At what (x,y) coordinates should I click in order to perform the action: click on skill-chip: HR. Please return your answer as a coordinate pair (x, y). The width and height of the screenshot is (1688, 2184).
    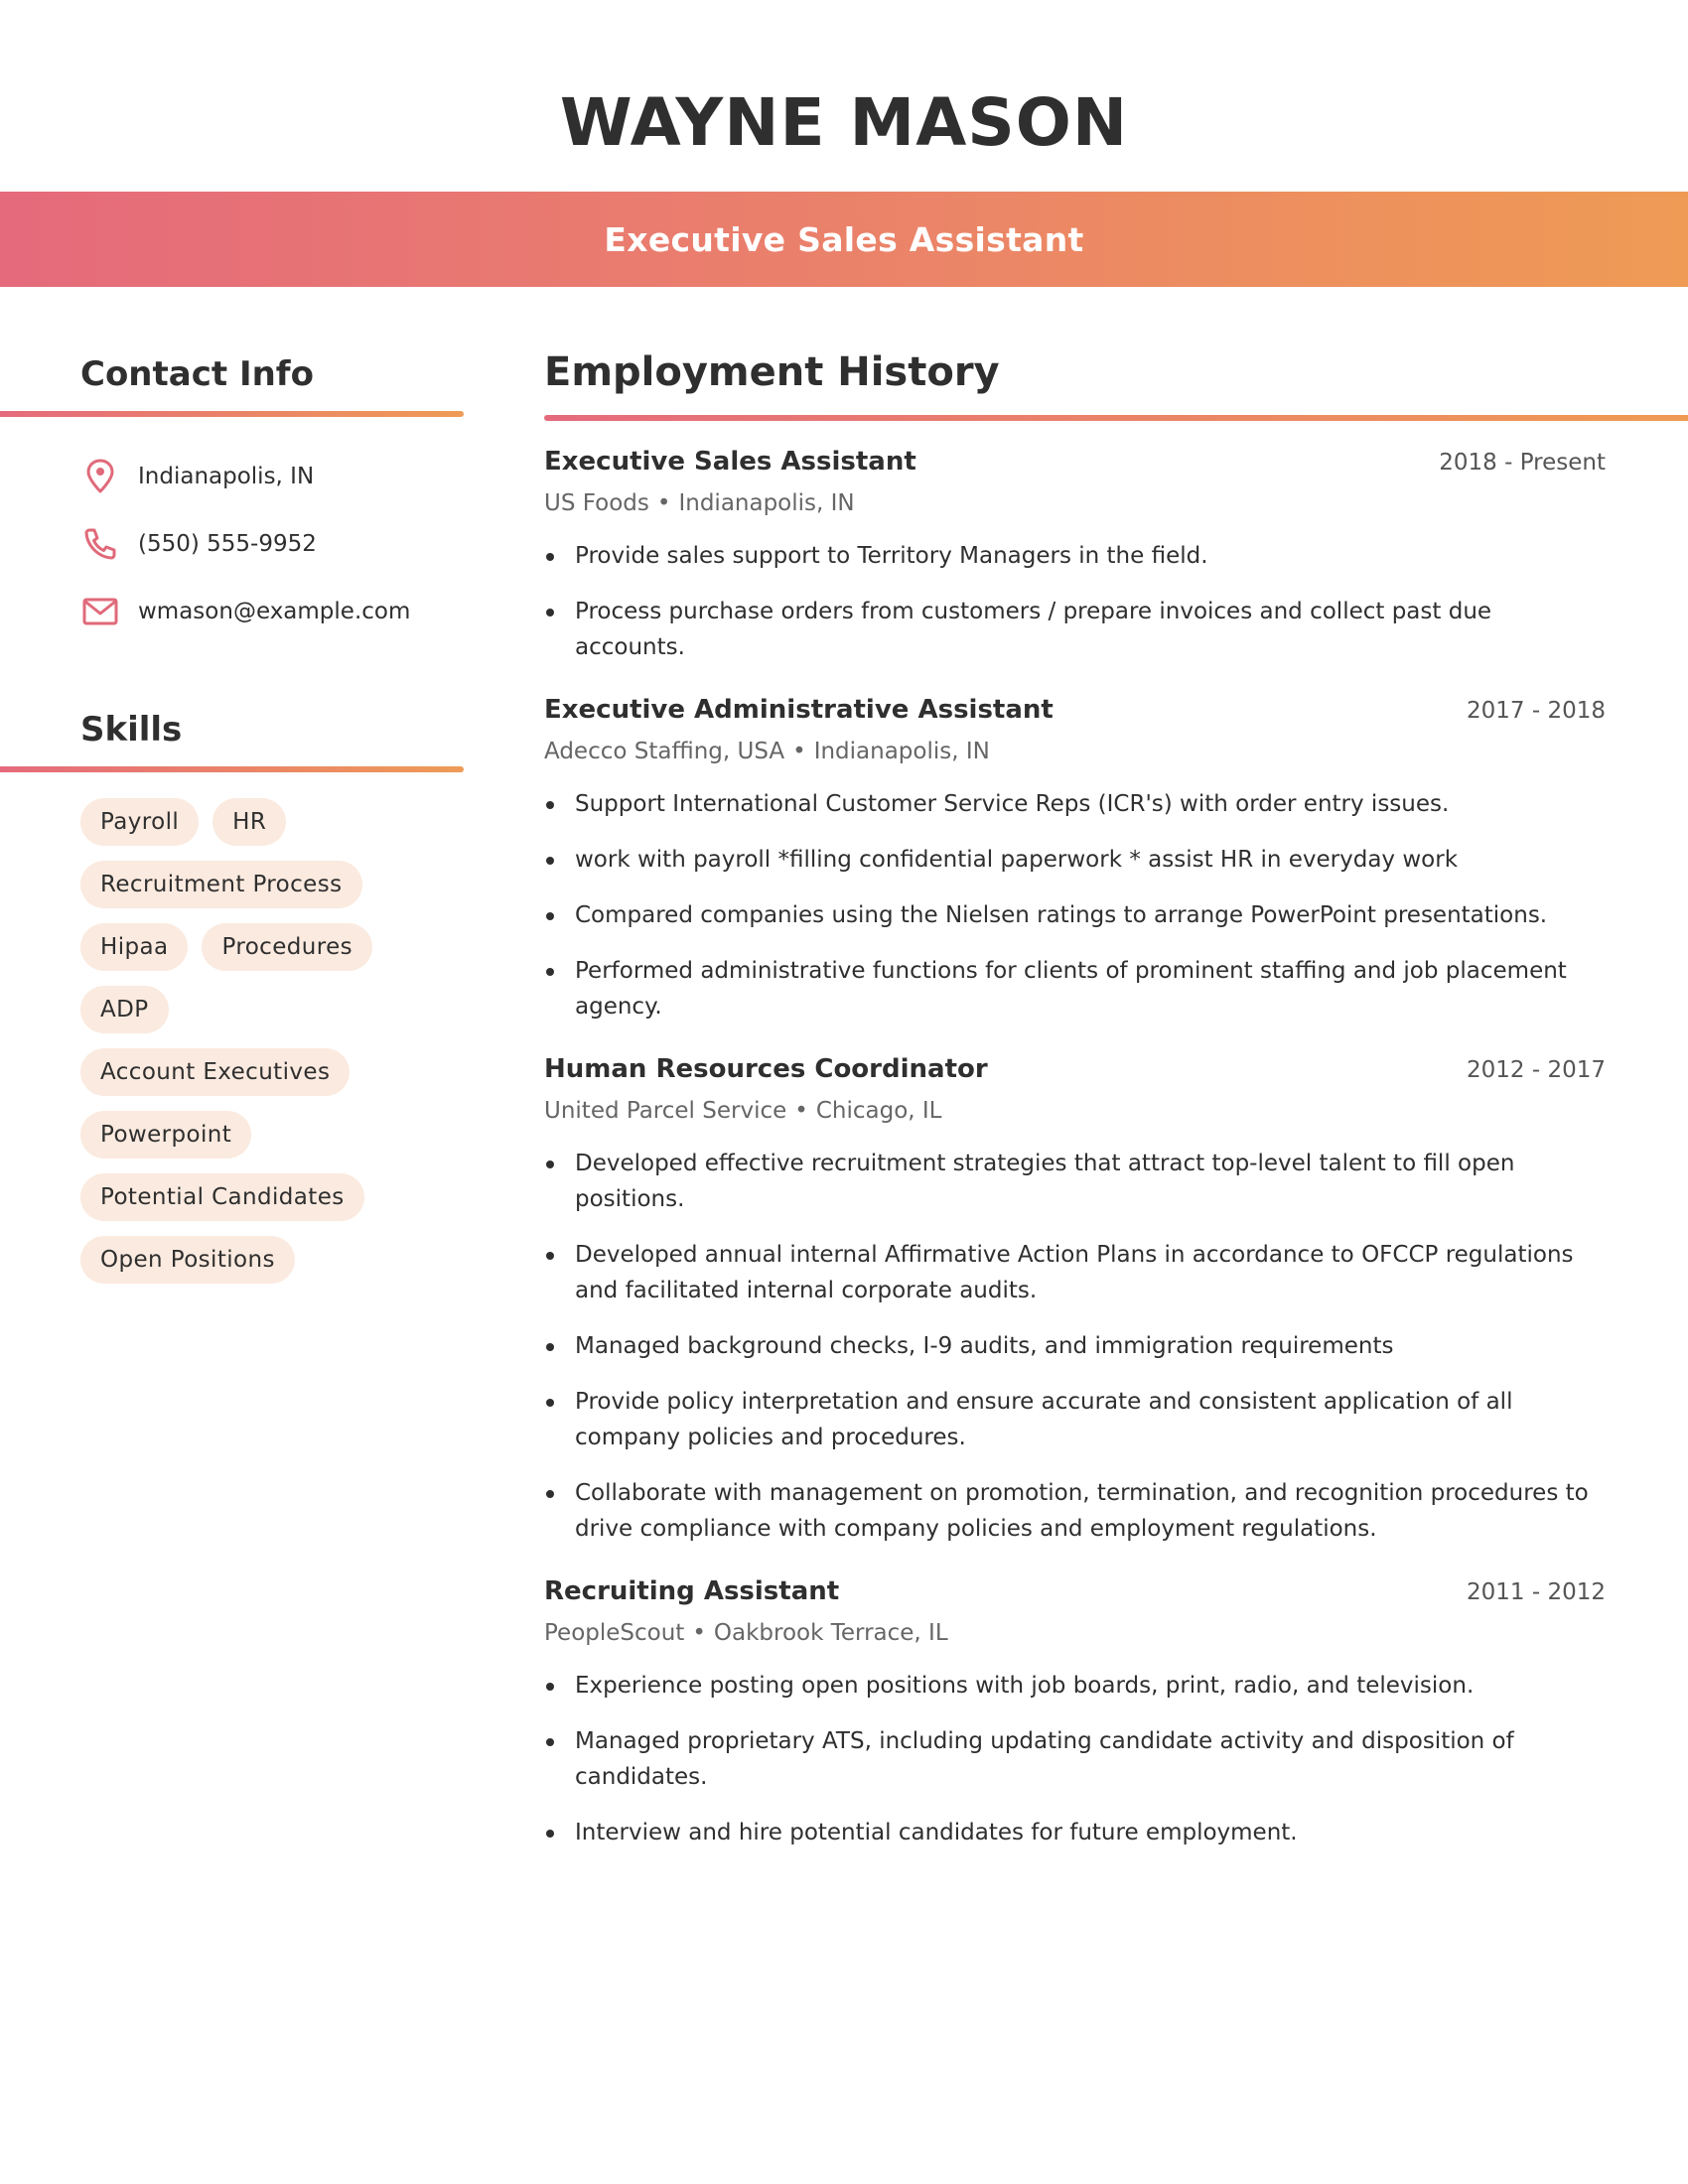
    Looking at the image, I should click on (249, 822).